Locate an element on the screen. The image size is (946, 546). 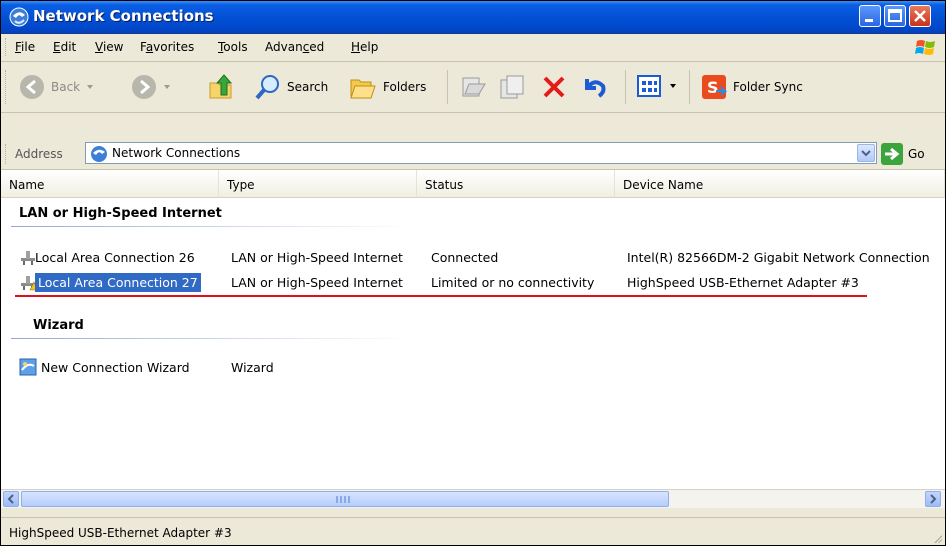
windows-logo-icon is located at coordinates (925, 47).